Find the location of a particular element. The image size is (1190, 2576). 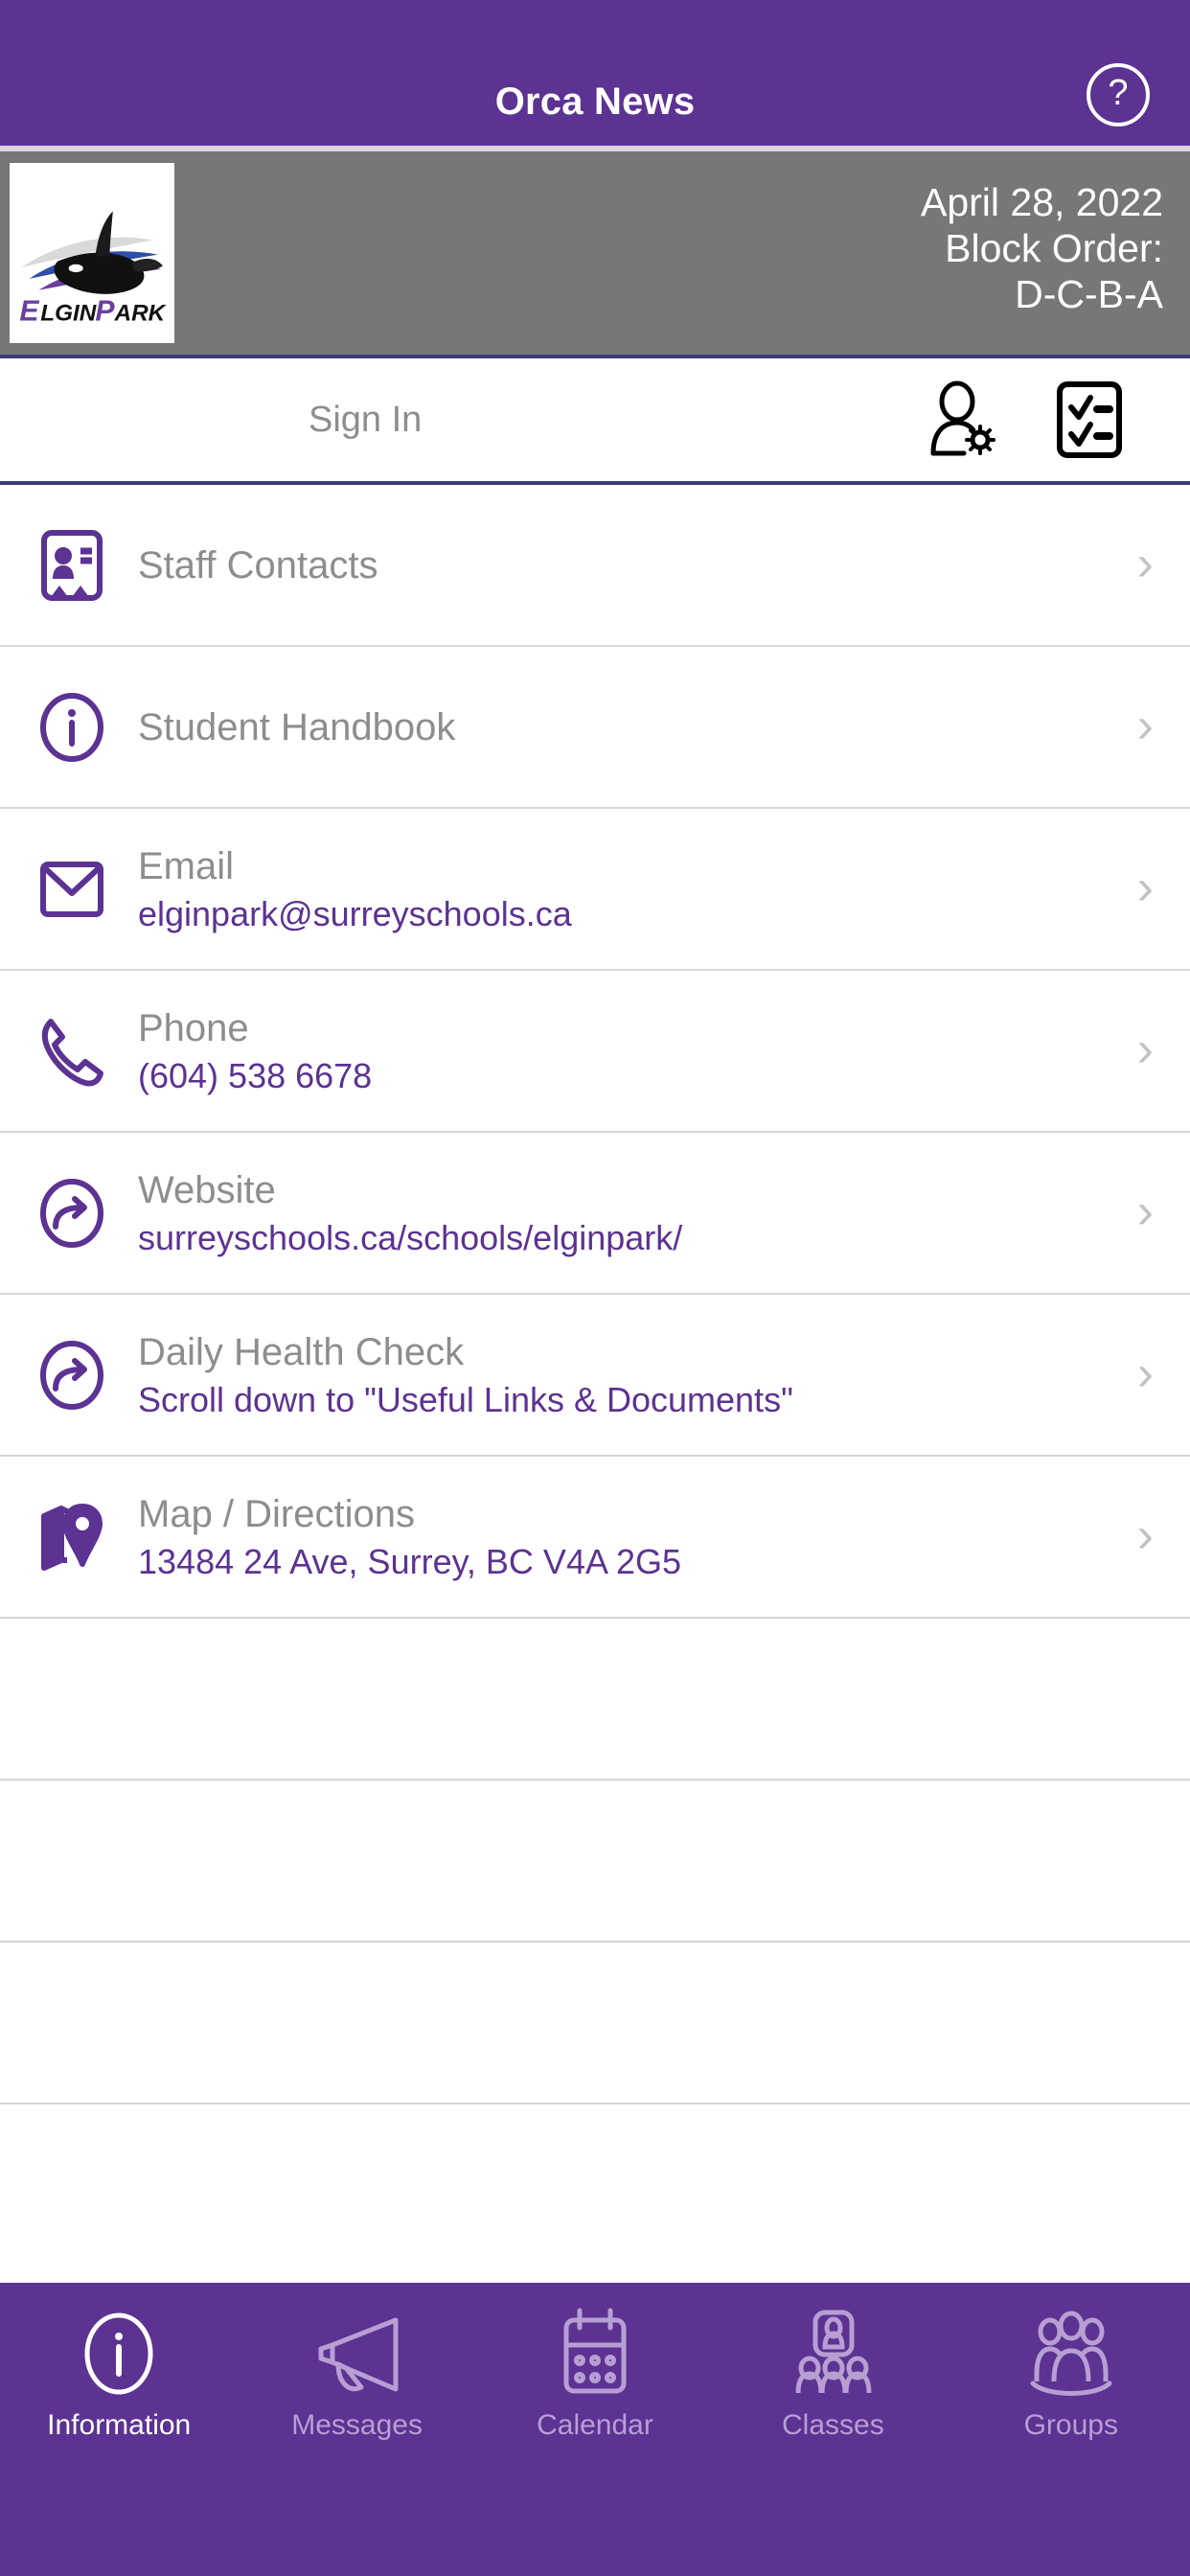

orca-logo-icon: E LGIN P ARK is located at coordinates (93, 269).